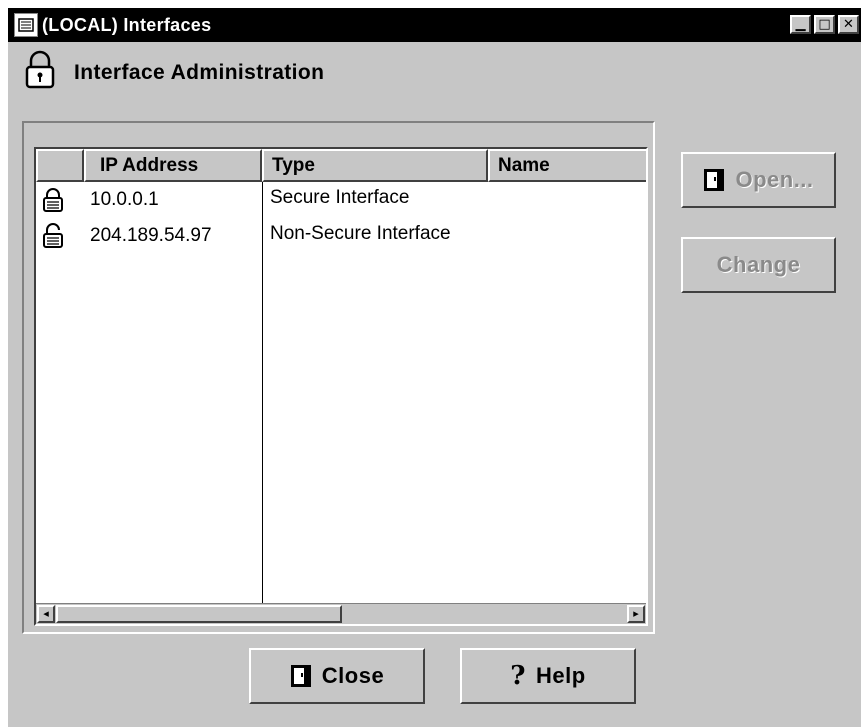 The height and width of the screenshot is (727, 861). What do you see at coordinates (434, 25) in the screenshot?
I see `title-bar: (LOCAL) Interfaces ▁ □ ✕` at bounding box center [434, 25].